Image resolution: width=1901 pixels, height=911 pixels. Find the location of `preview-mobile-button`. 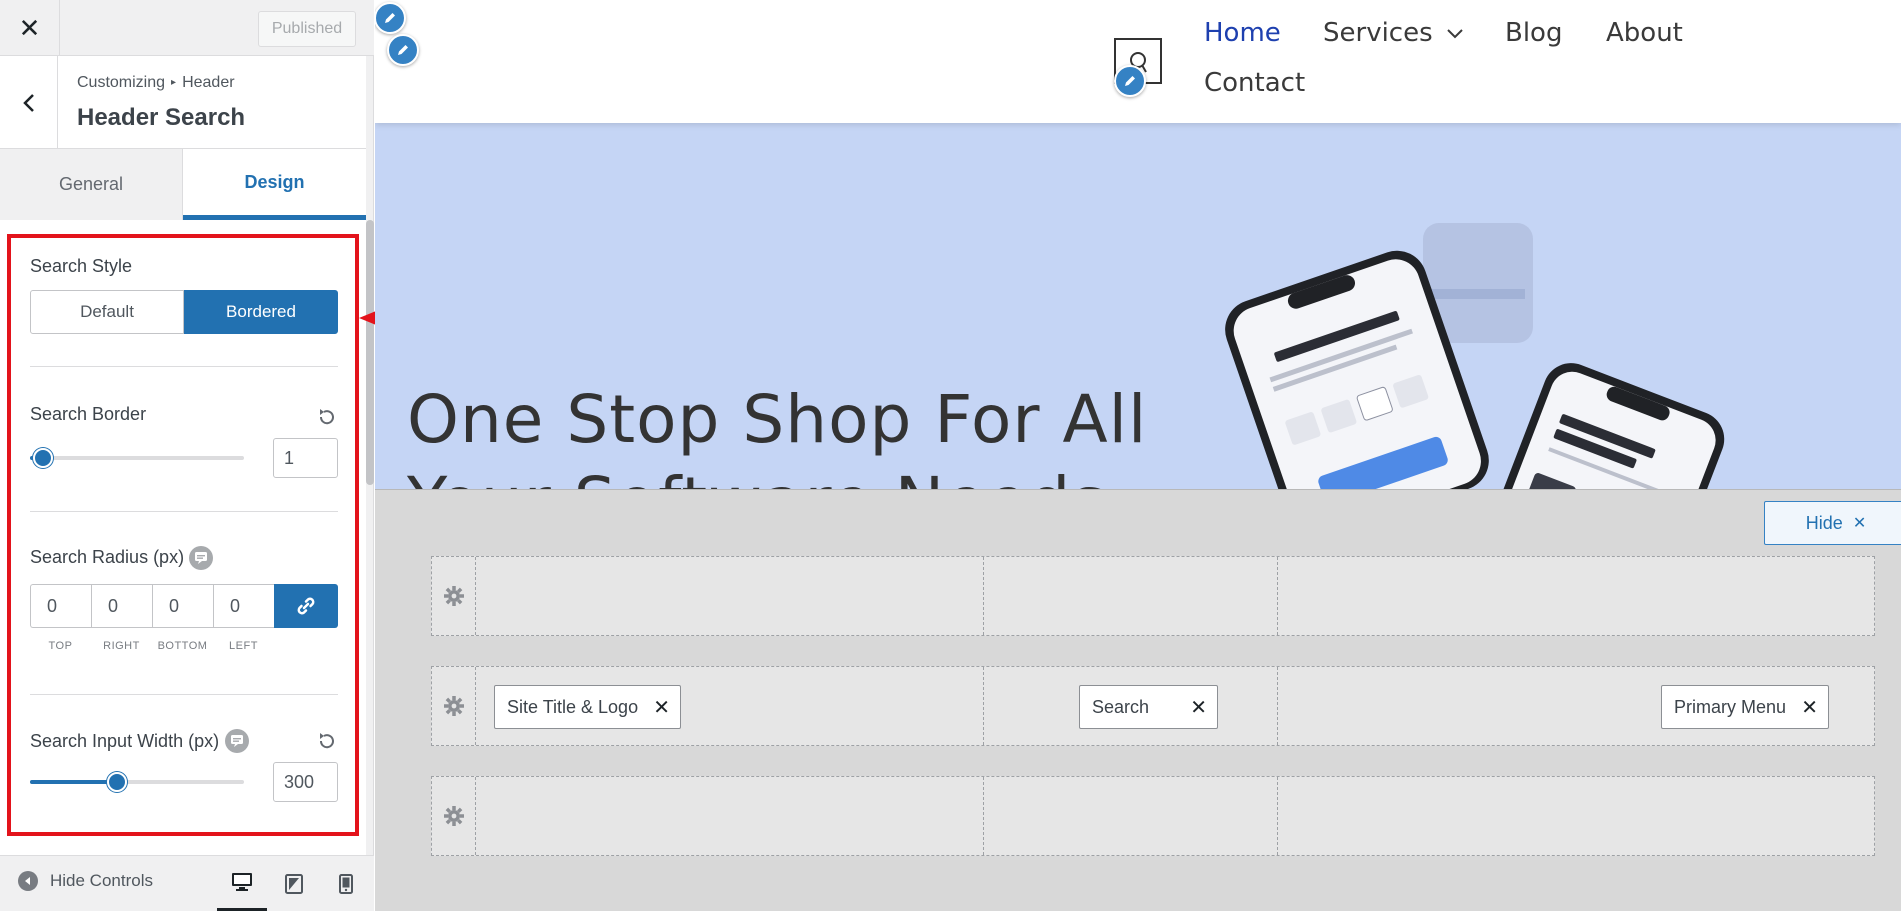

preview-mobile-button is located at coordinates (346, 883).